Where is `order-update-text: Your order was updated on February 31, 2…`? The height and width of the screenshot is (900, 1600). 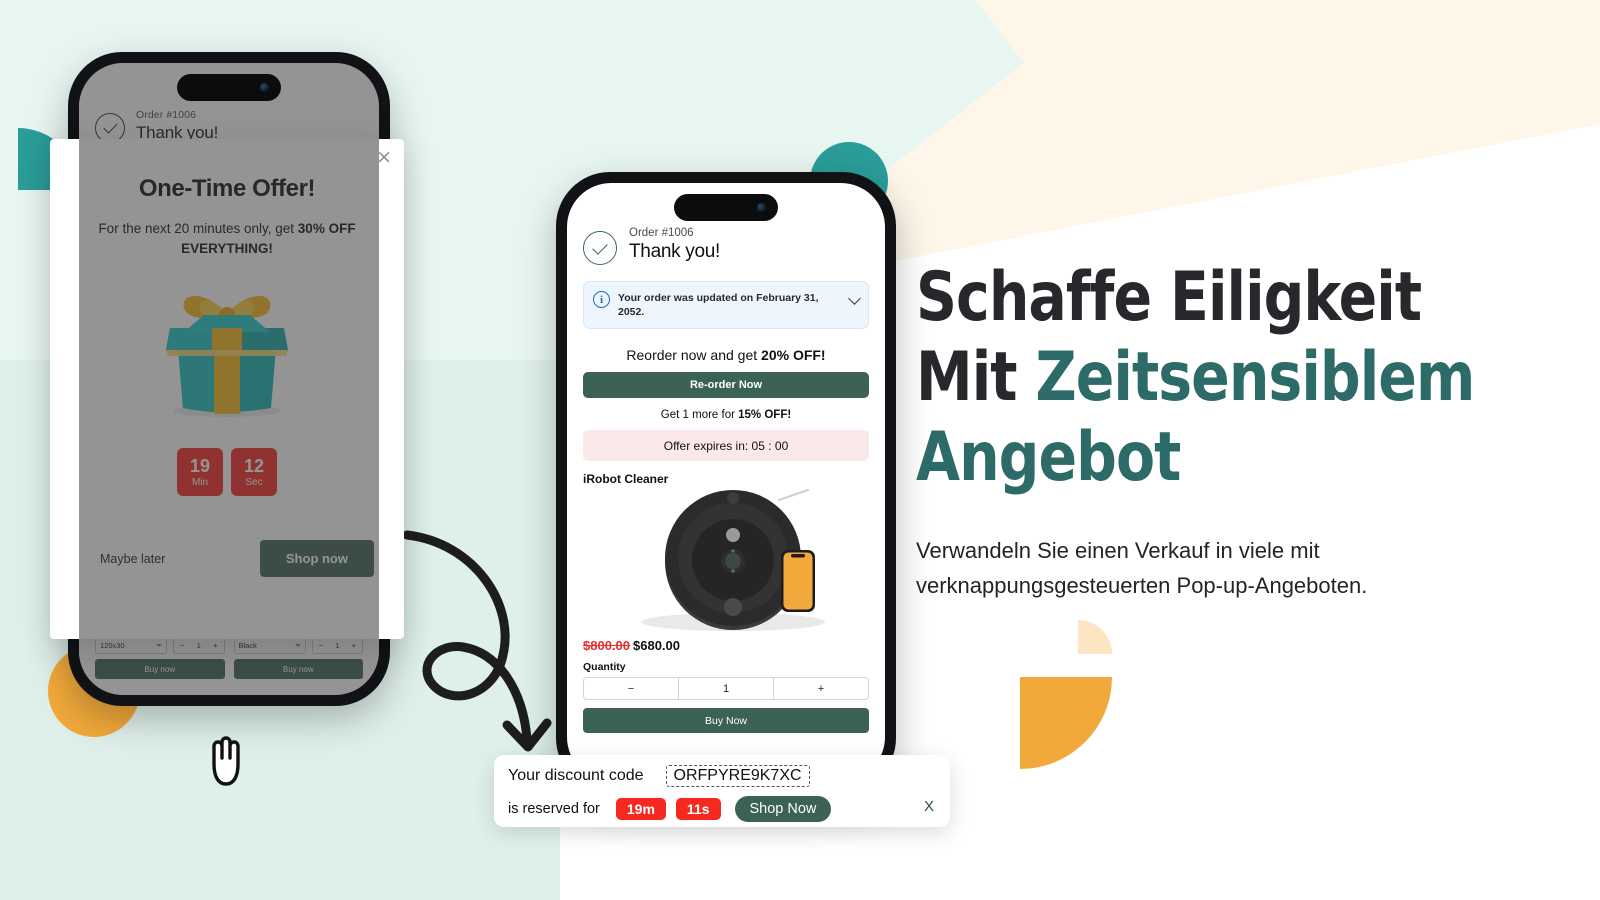
order-update-text: Your order was updated on February 31, 2… is located at coordinates (718, 305).